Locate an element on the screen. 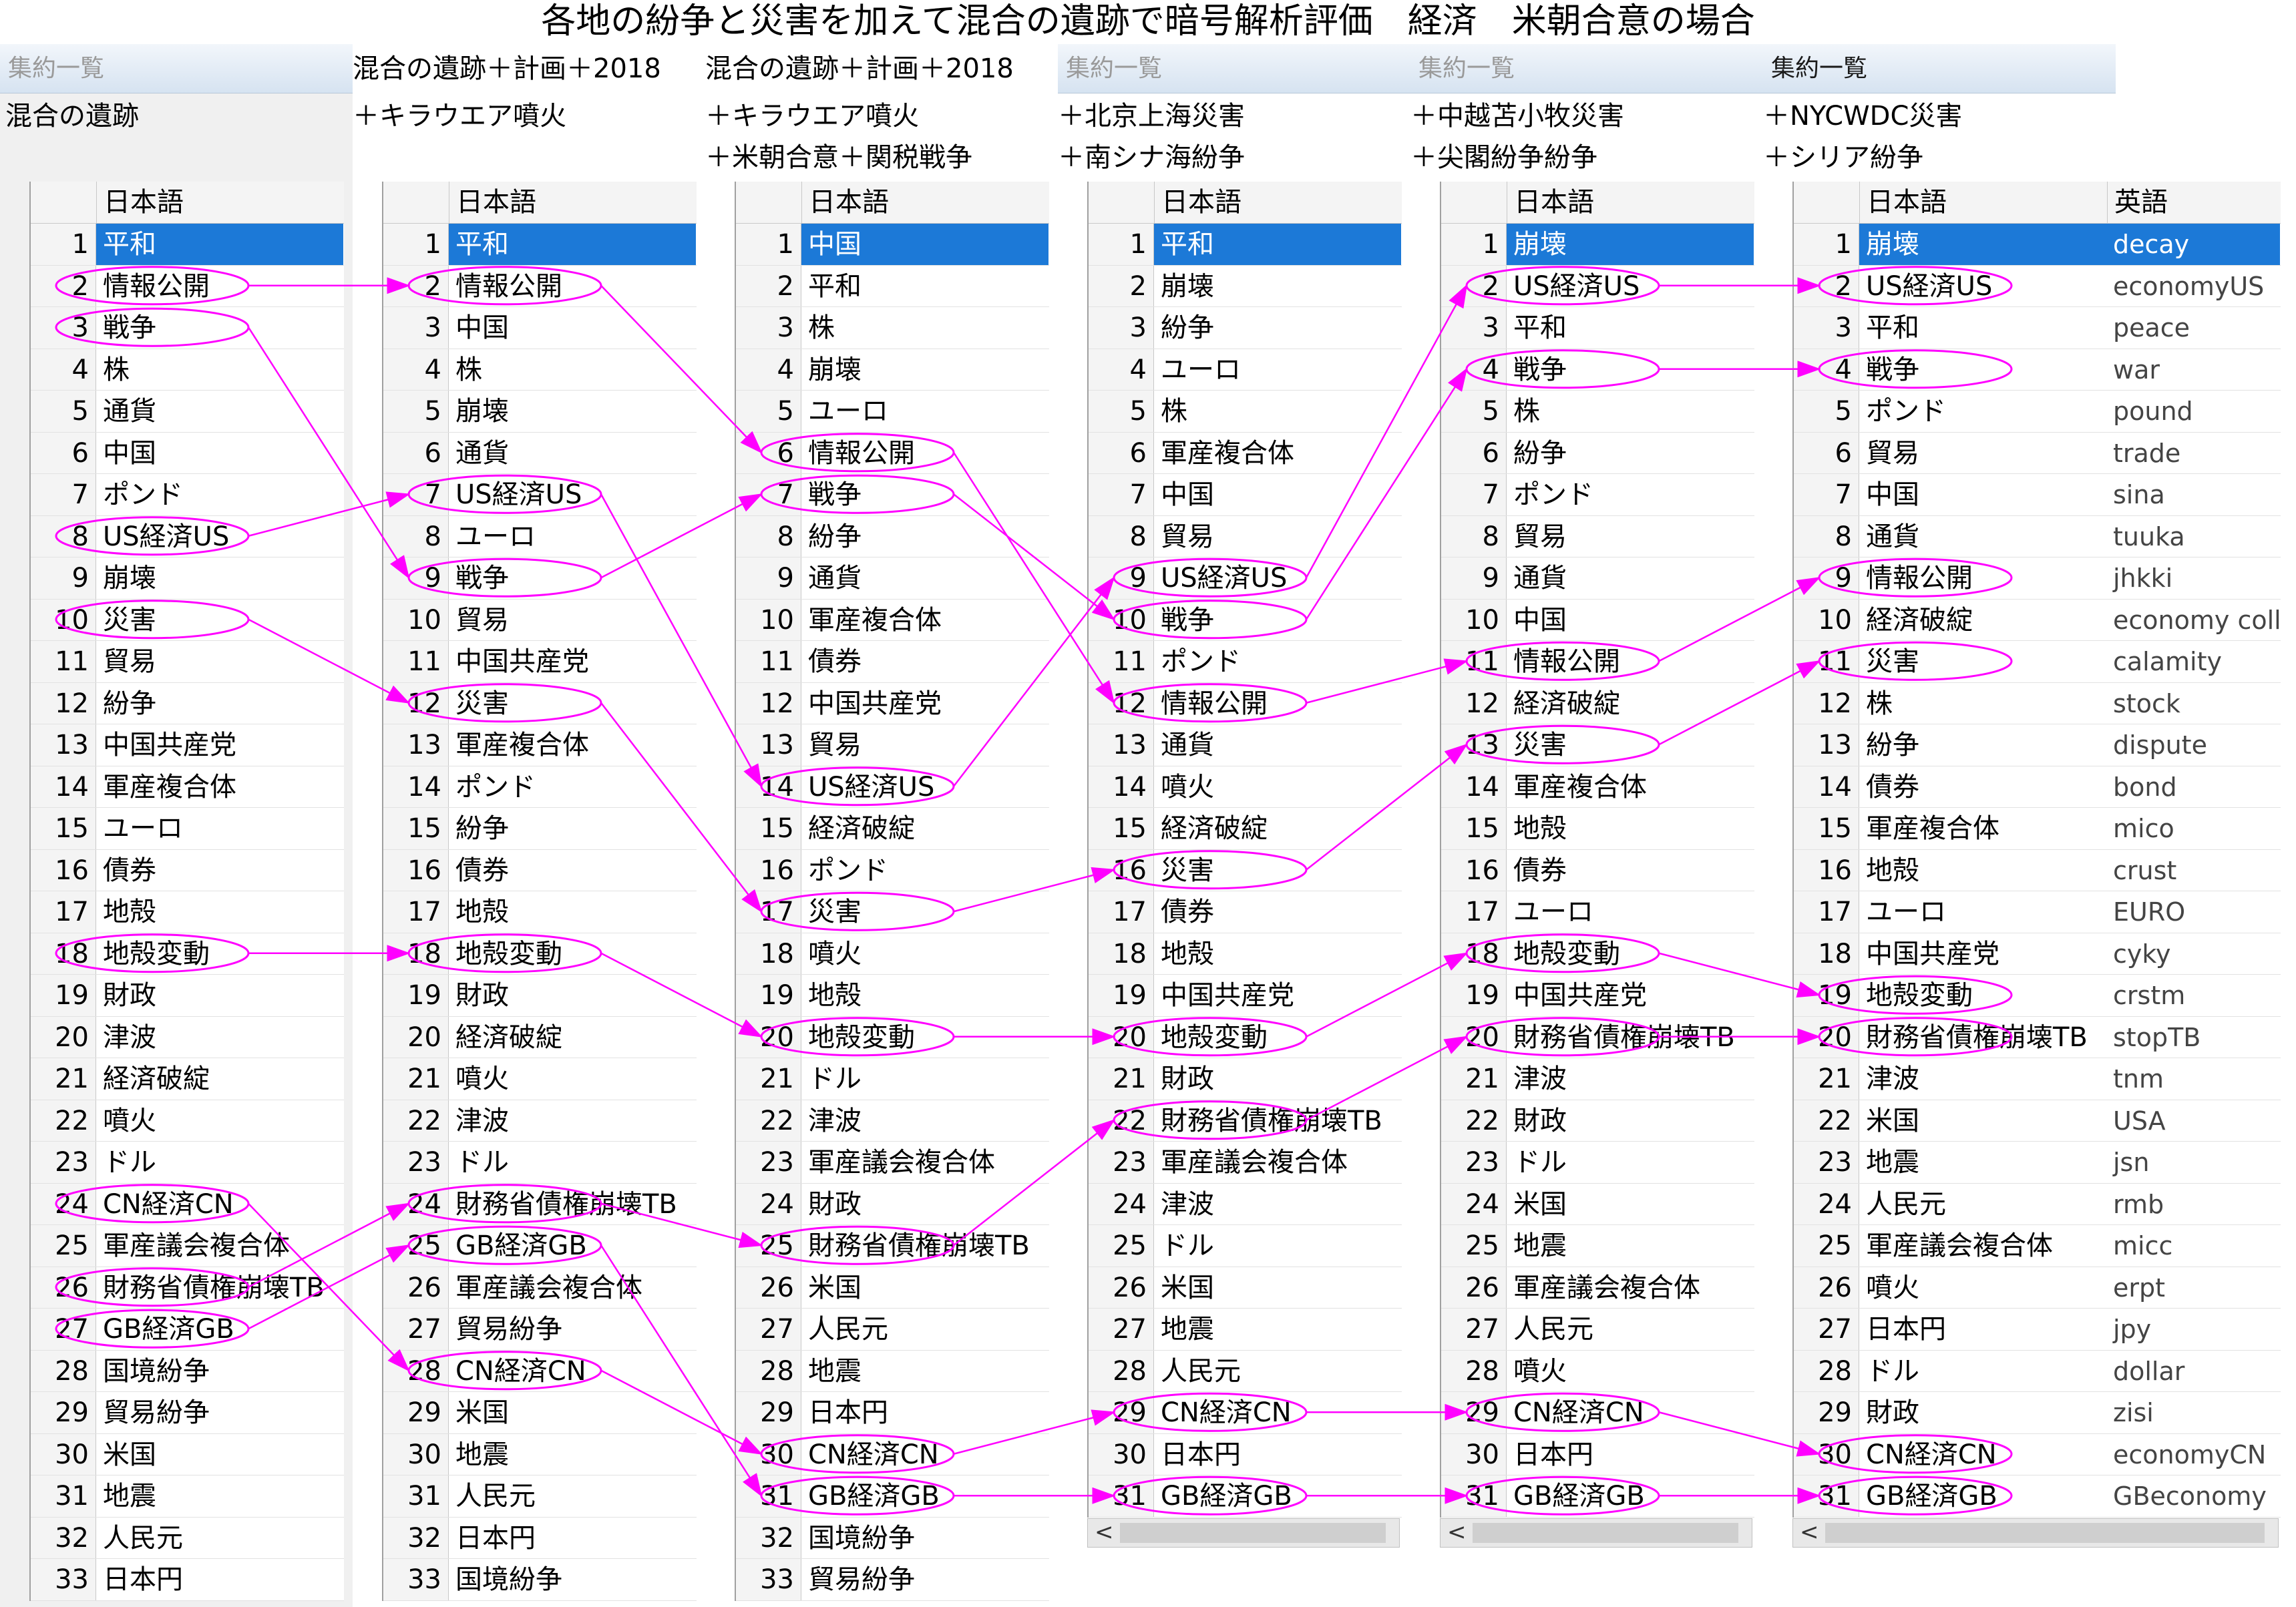  table-row: 24 米国 is located at coordinates (1597, 1204).